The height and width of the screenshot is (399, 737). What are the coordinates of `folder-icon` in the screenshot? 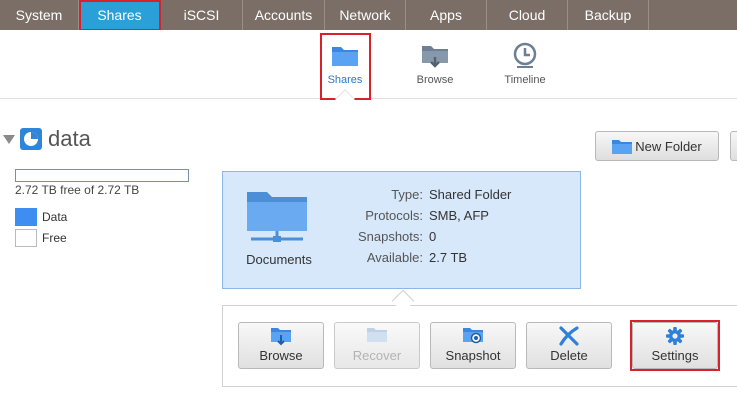 It's located at (622, 147).